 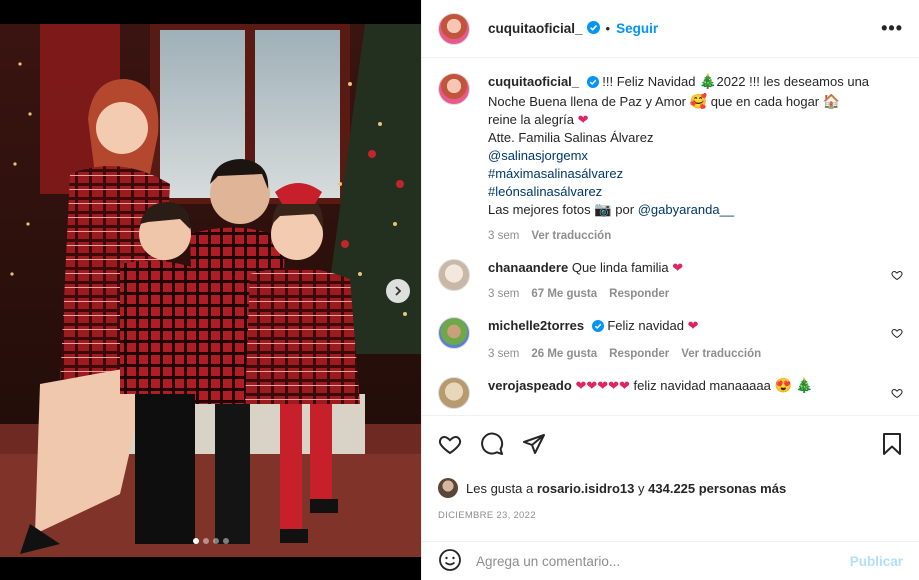 What do you see at coordinates (831, 101) in the screenshot?
I see `house-icon: 🏠` at bounding box center [831, 101].